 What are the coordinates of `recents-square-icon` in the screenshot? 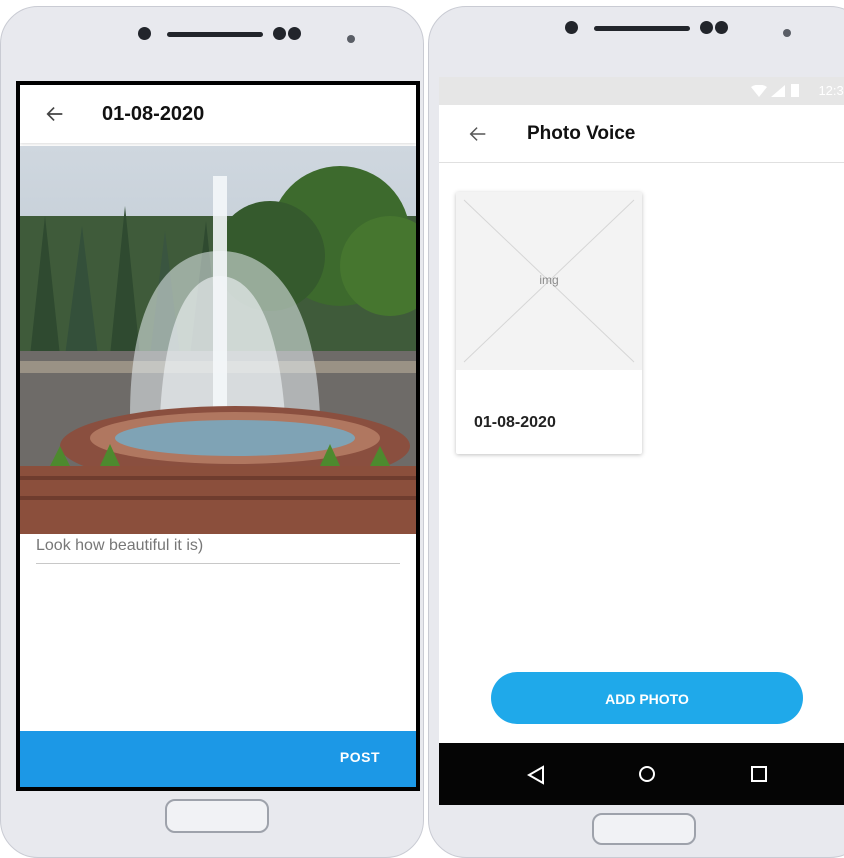 It's located at (759, 774).